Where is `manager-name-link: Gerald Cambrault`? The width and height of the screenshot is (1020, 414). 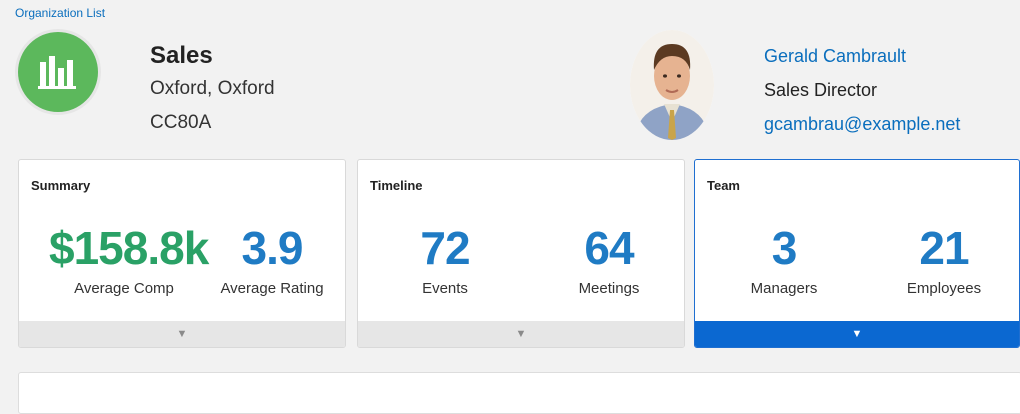 manager-name-link: Gerald Cambrault is located at coordinates (835, 56).